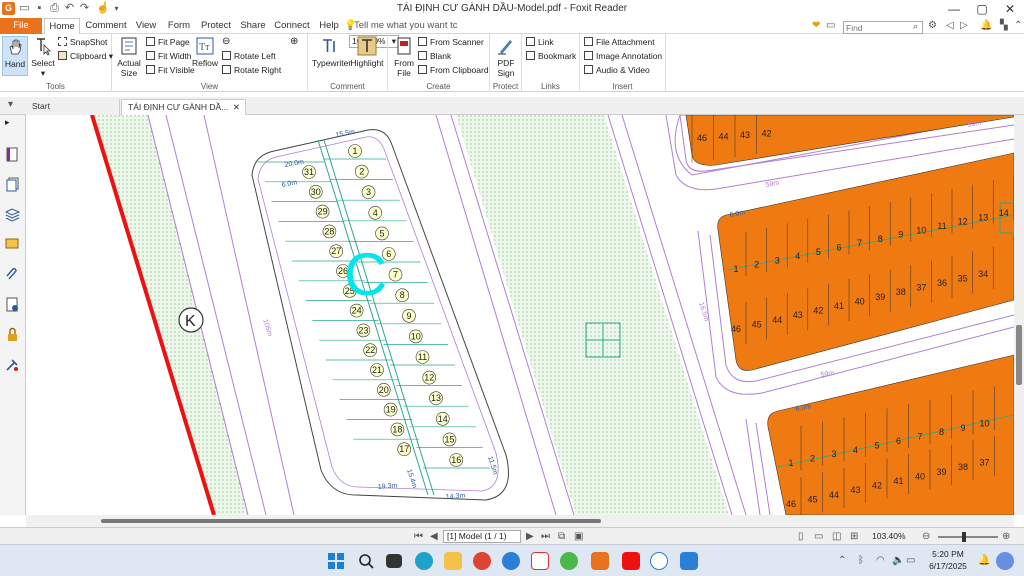 The width and height of the screenshot is (1024, 576). Describe the element at coordinates (73, 107) in the screenshot. I see `tab-start: Start` at that location.